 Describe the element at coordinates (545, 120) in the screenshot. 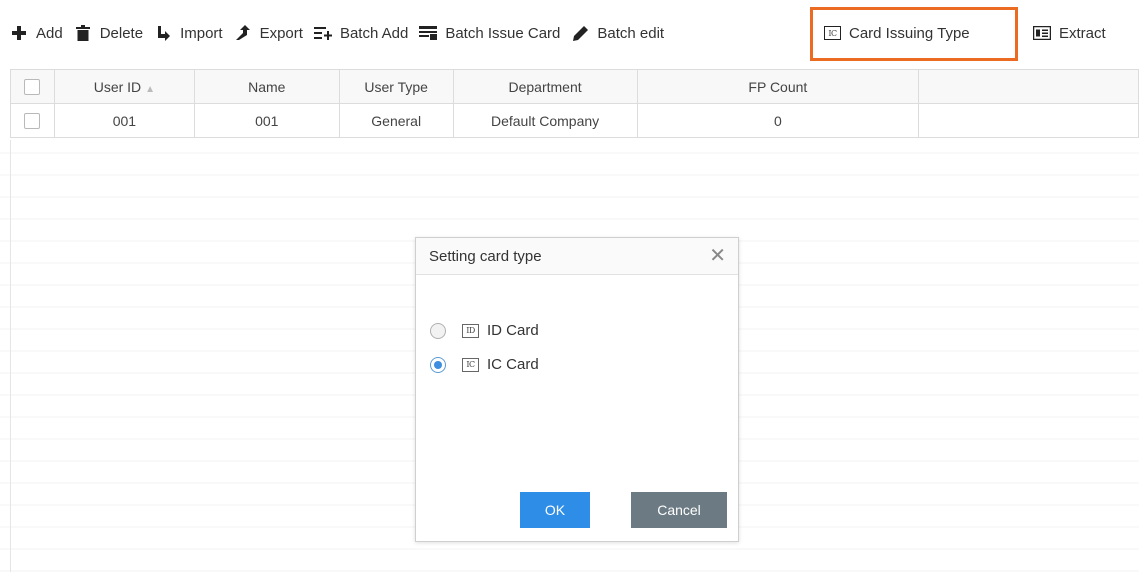

I see `cell-department: Default Company` at that location.